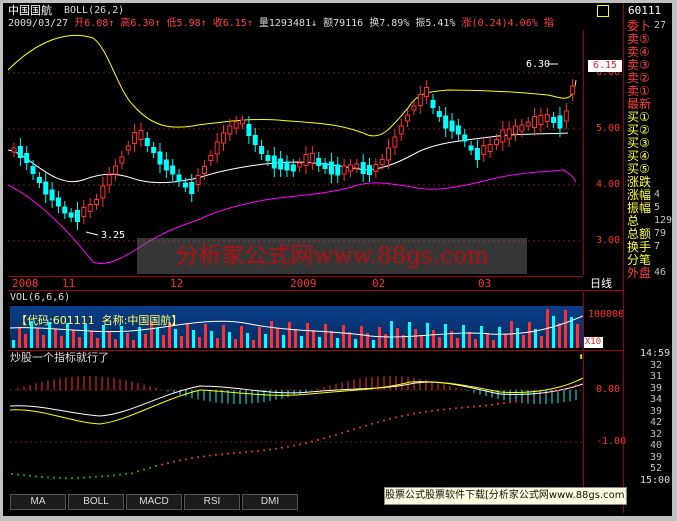 Image resolution: width=677 pixels, height=521 pixels. I want to click on footer-banner: 股票公式股票软件下载[分析家公式网www.88gs.com], so click(505, 496).